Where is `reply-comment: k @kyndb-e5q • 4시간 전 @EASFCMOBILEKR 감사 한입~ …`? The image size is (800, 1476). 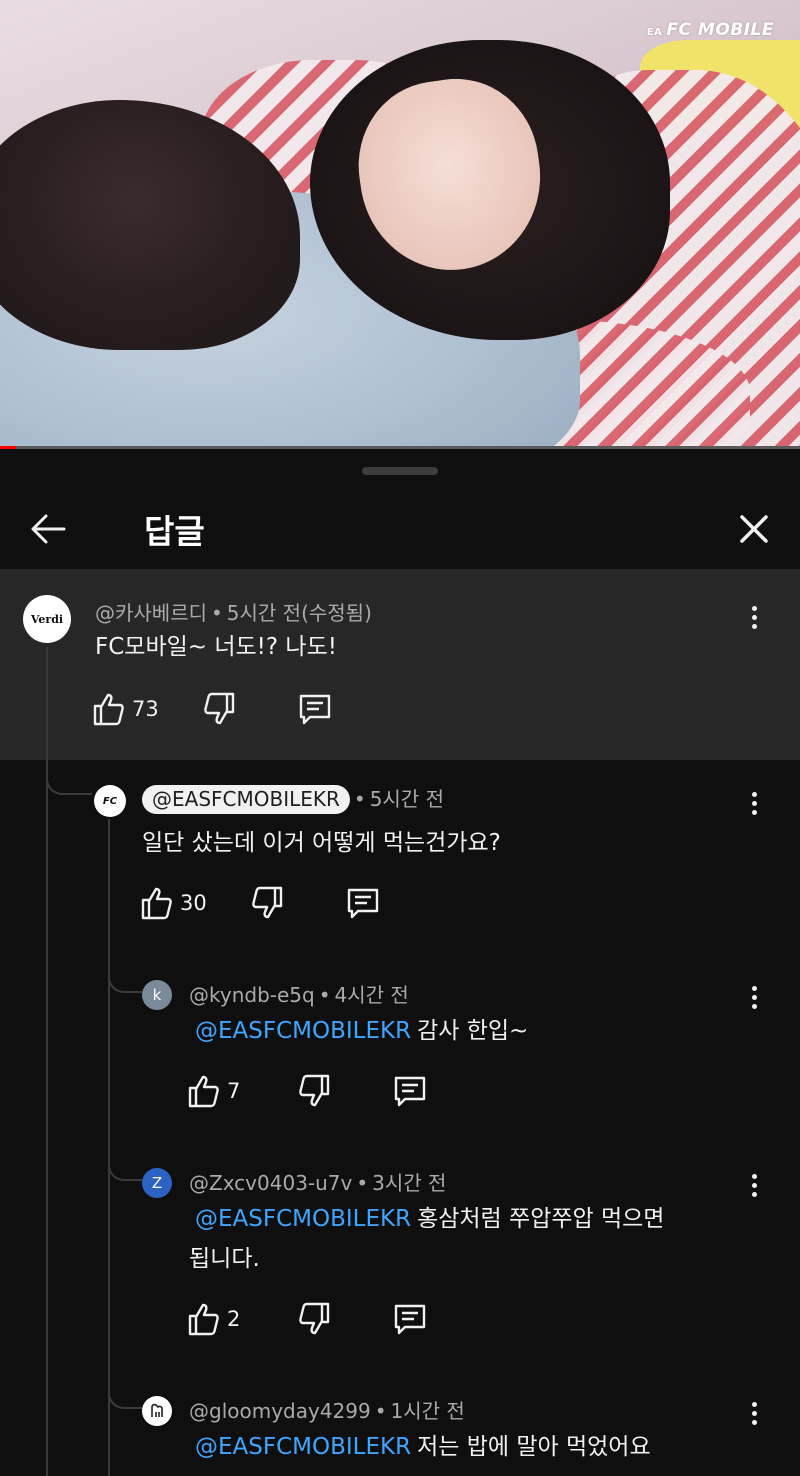
reply-comment: k @kyndb-e5q • 4시간 전 @EASFCMOBILEKR 감사 한입~ … is located at coordinates (400, 1055).